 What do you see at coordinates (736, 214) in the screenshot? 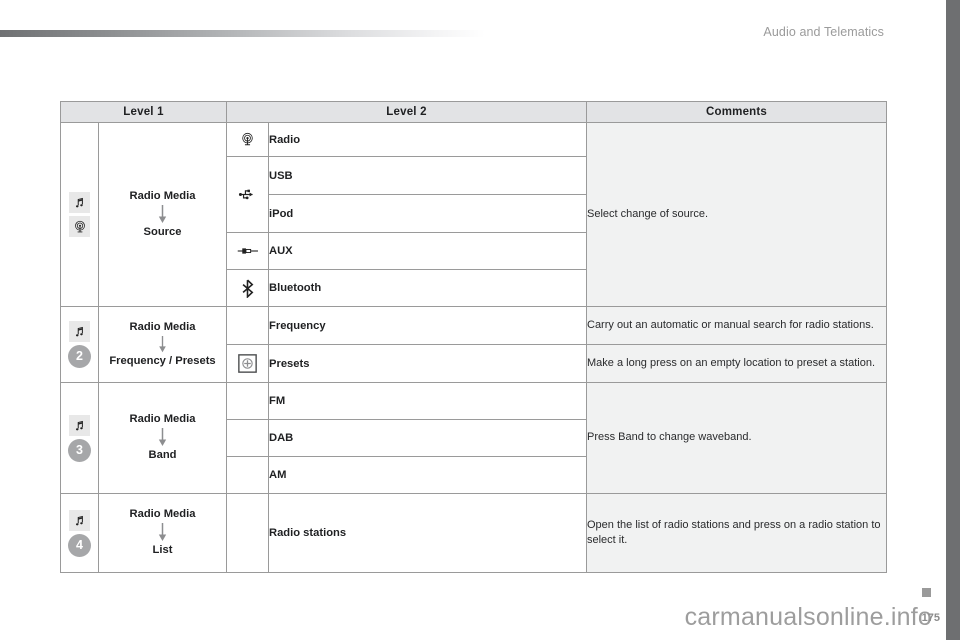
I see `comment-cell-1: Select change of source.` at bounding box center [736, 214].